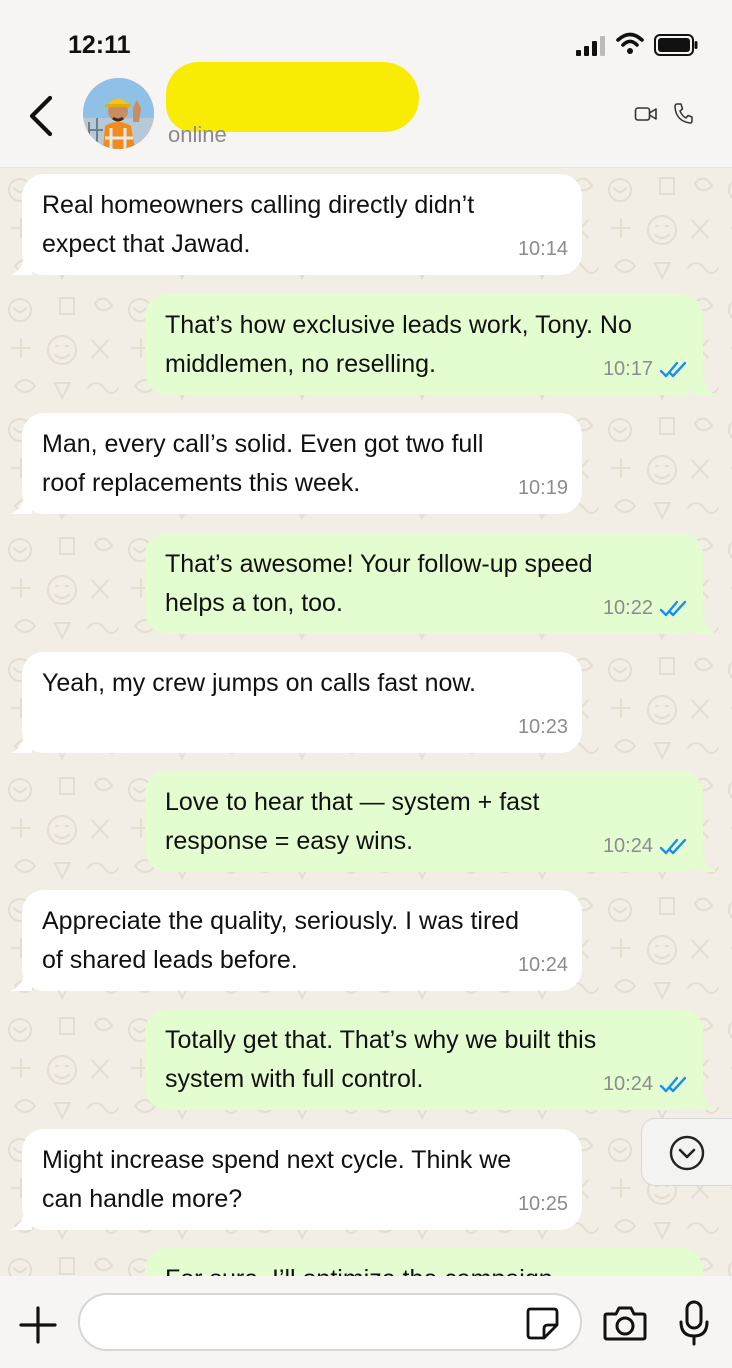 This screenshot has height=1368, width=732. What do you see at coordinates (625, 1323) in the screenshot?
I see `camera-icon` at bounding box center [625, 1323].